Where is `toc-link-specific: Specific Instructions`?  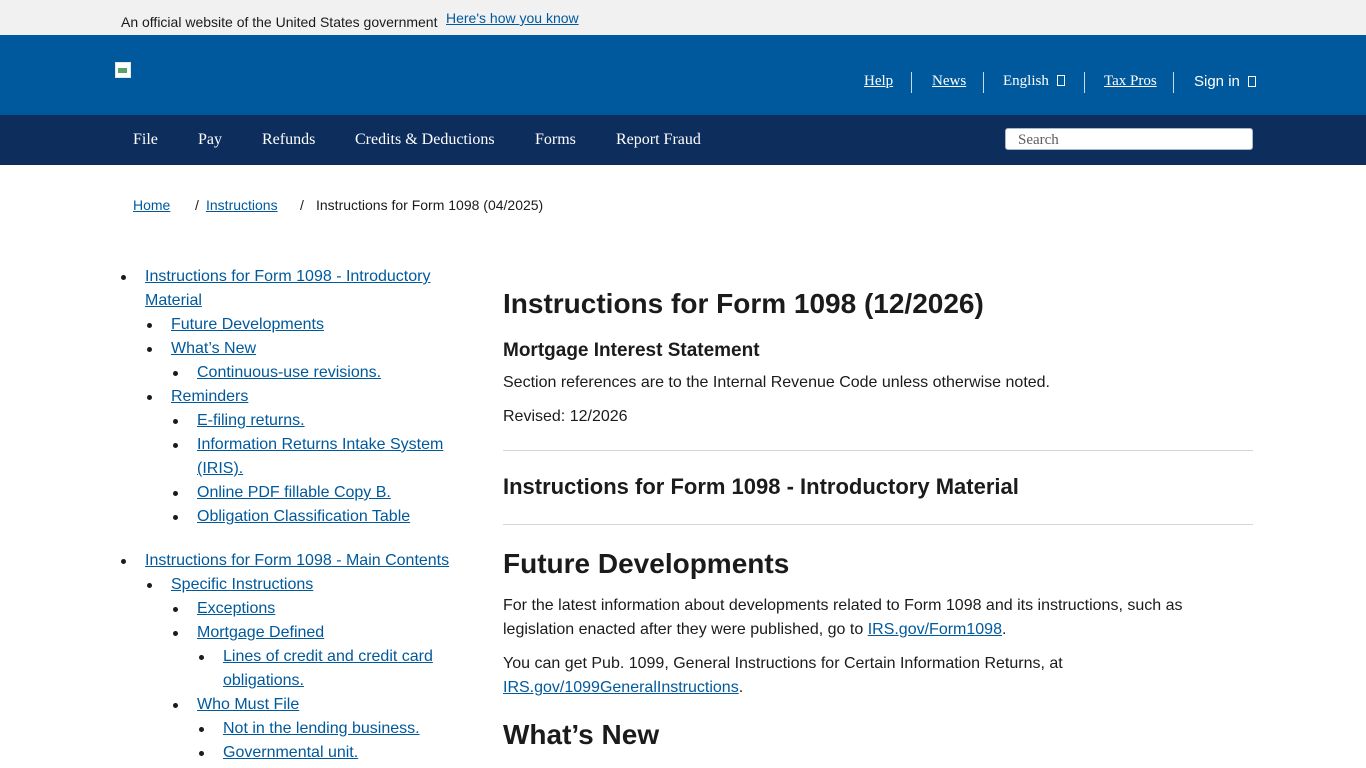
toc-link-specific: Specific Instructions is located at coordinates (242, 584).